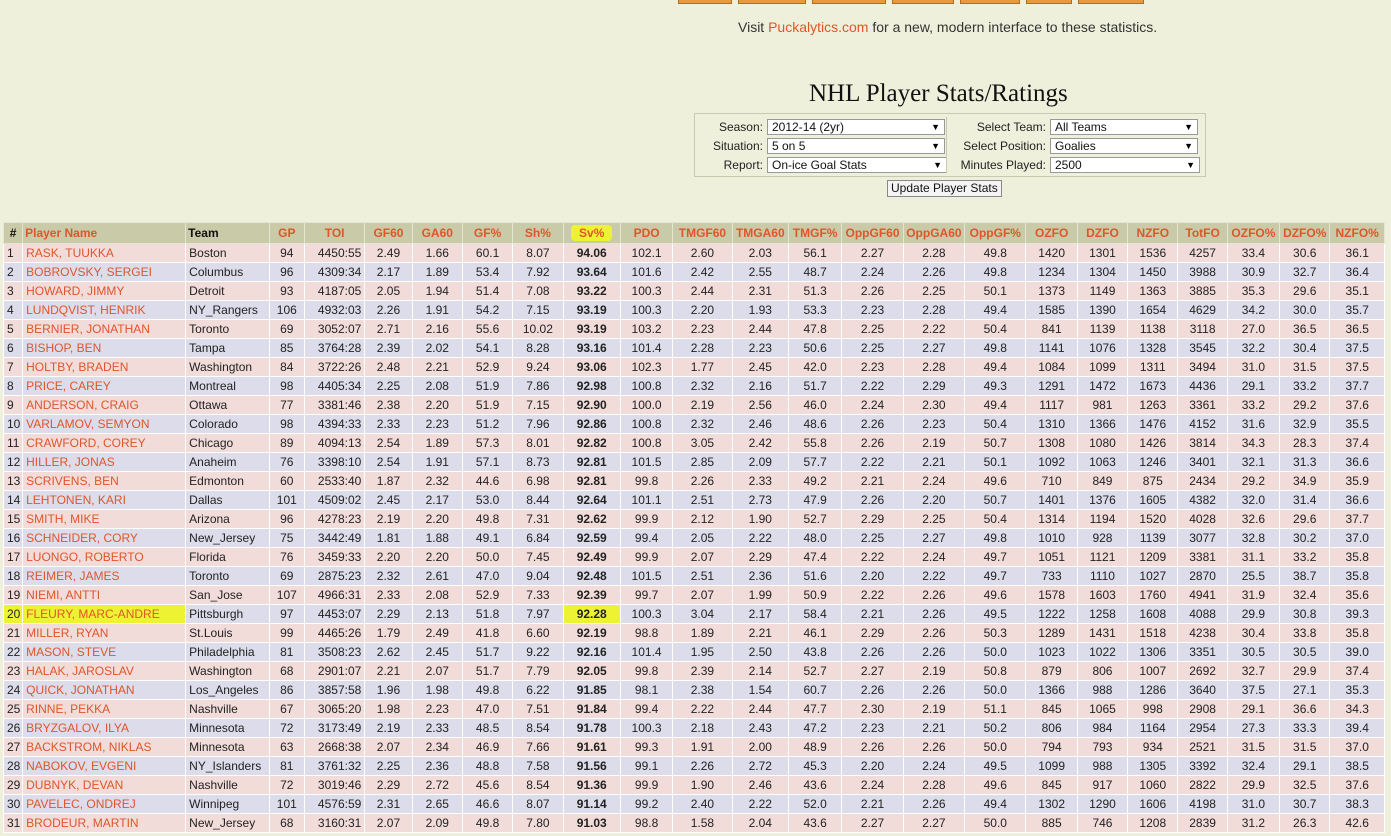 This screenshot has height=836, width=1391. I want to click on situation-select: 5 on 5 ▼, so click(856, 145).